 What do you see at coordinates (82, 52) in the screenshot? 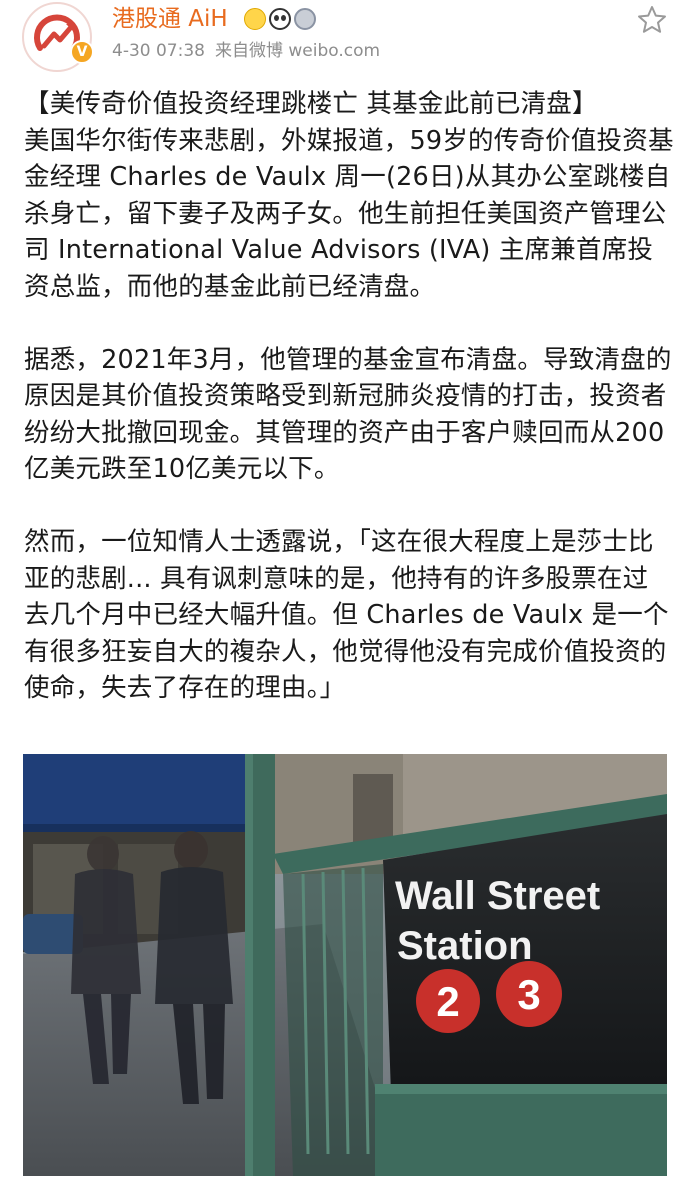
I see `verified-badge-icon: V` at bounding box center [82, 52].